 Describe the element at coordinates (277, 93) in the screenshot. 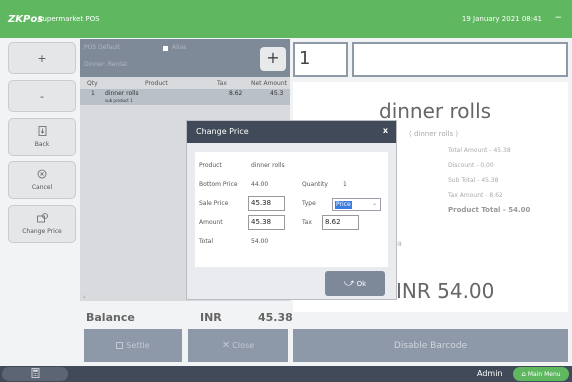

I see `line-net: 45.3` at that location.